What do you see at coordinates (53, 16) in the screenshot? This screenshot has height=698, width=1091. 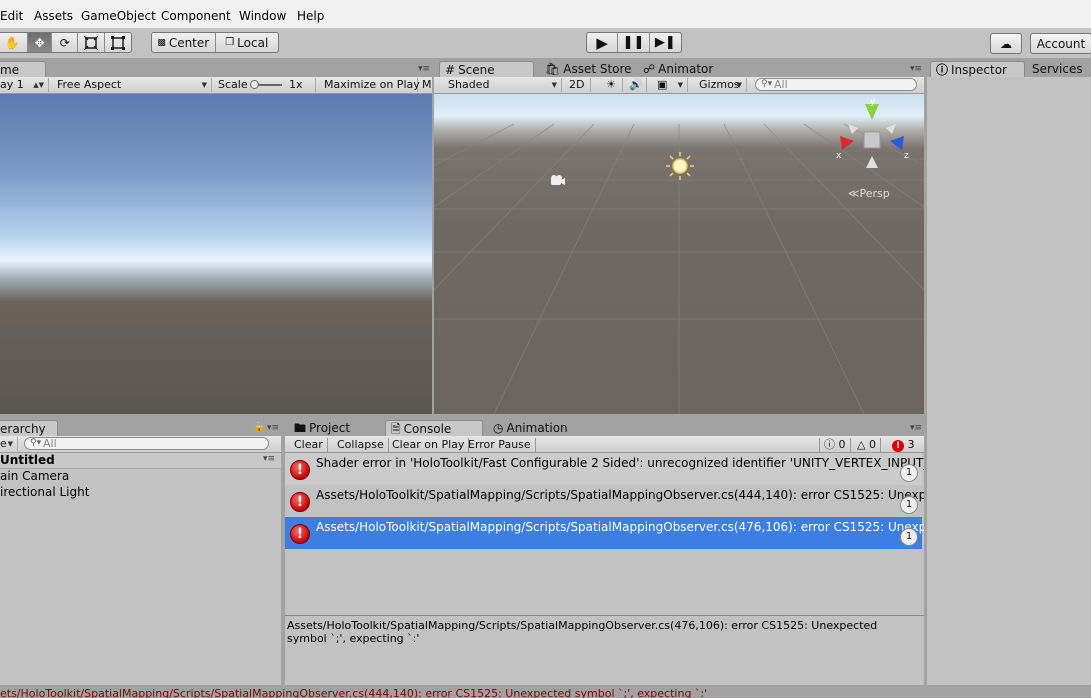 I see `menu-assets: Assets` at bounding box center [53, 16].